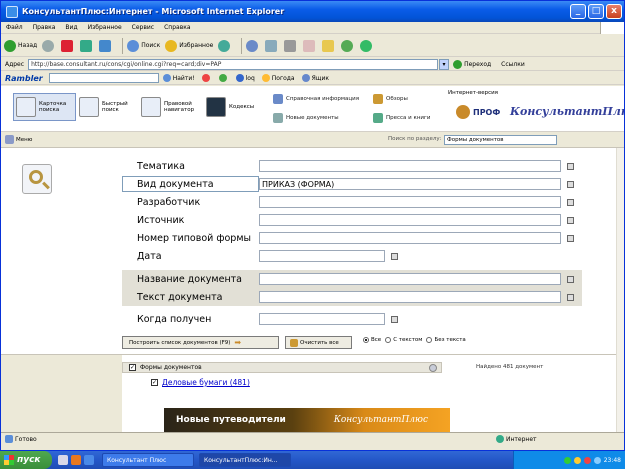  What do you see at coordinates (190, 297) in the screenshot?
I see `field-label-text: Текст документа` at bounding box center [190, 297].